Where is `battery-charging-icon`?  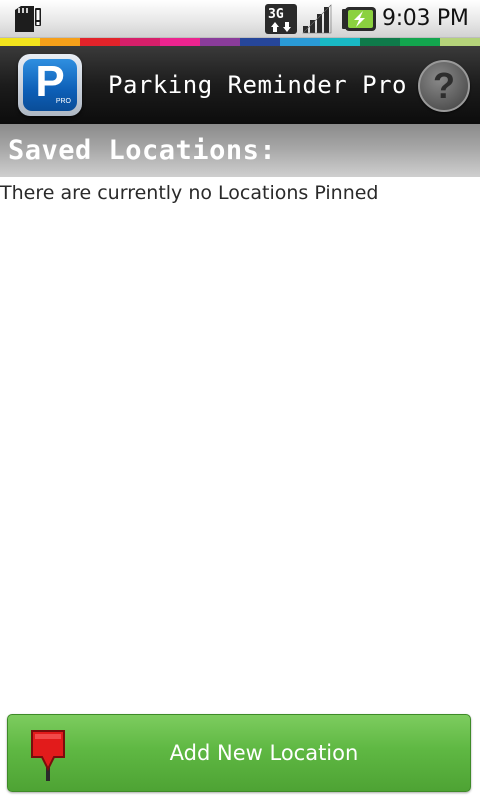 battery-charging-icon is located at coordinates (359, 19).